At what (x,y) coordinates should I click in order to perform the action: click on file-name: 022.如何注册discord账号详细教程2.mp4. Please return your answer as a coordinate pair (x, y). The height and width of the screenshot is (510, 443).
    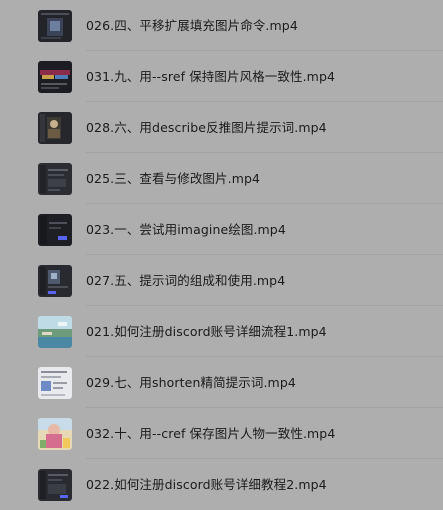
    Looking at the image, I should click on (206, 484).